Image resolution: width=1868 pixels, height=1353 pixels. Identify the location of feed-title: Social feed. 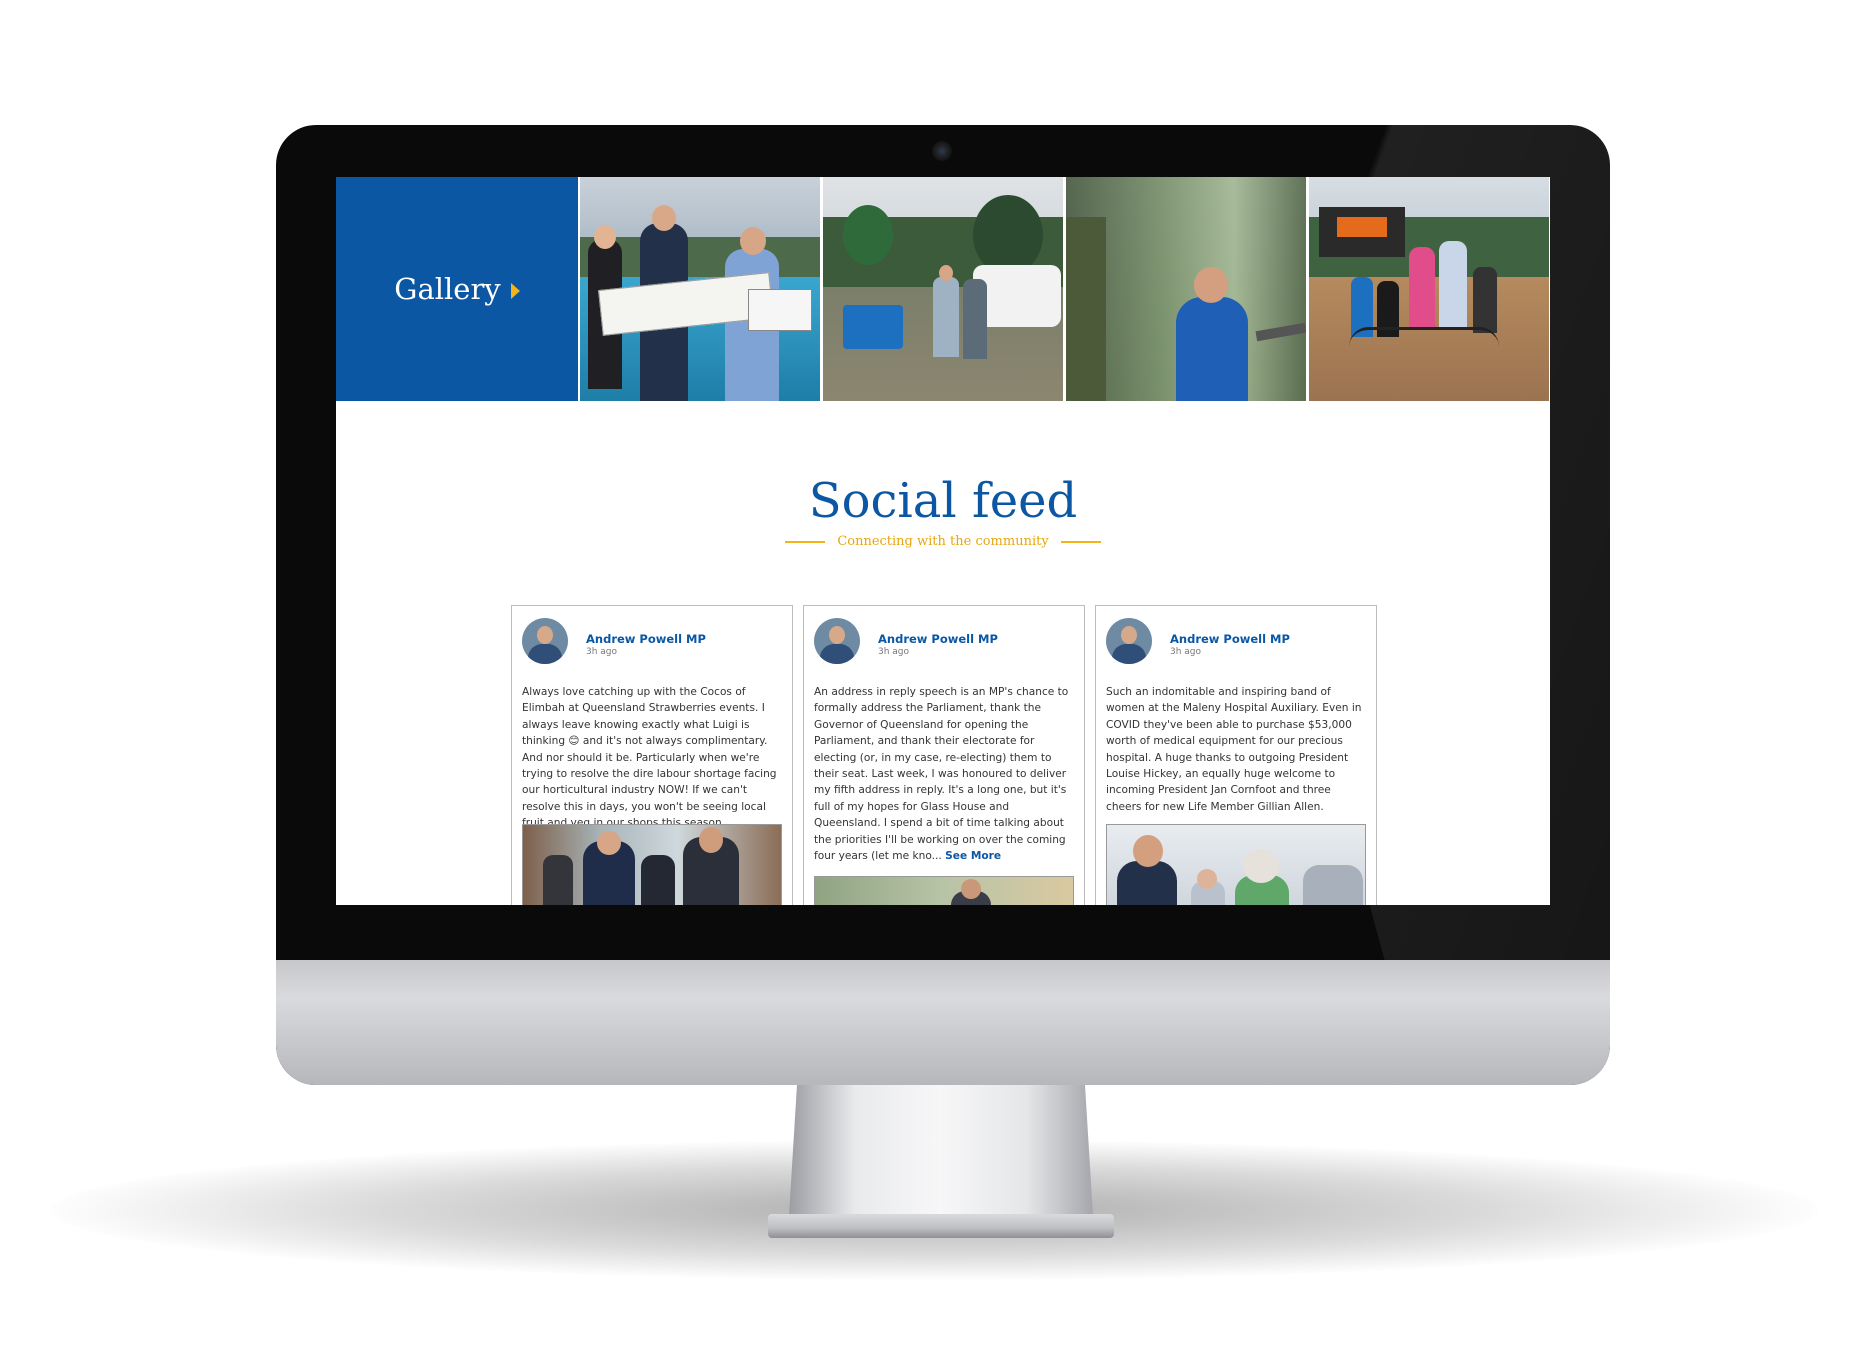
(943, 501).